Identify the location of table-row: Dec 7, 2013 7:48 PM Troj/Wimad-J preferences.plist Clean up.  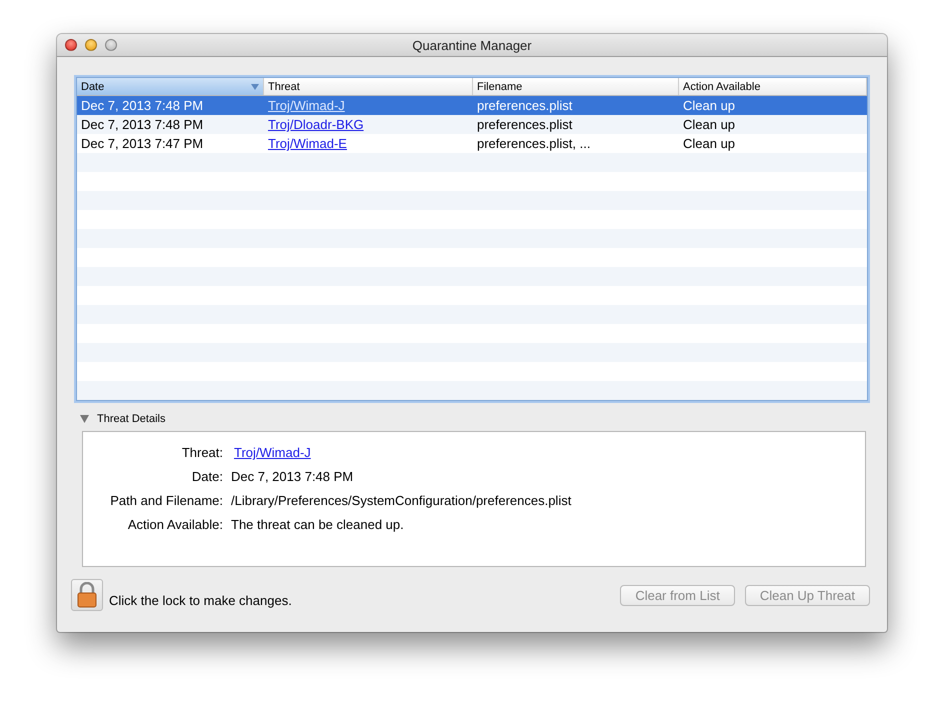
(472, 105).